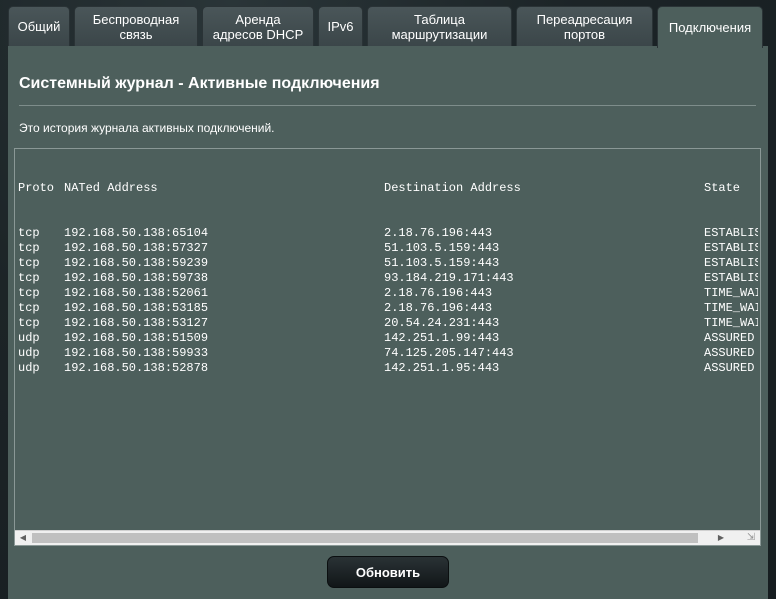  Describe the element at coordinates (721, 538) in the screenshot. I see `chevron-right-icon: ▶` at that location.